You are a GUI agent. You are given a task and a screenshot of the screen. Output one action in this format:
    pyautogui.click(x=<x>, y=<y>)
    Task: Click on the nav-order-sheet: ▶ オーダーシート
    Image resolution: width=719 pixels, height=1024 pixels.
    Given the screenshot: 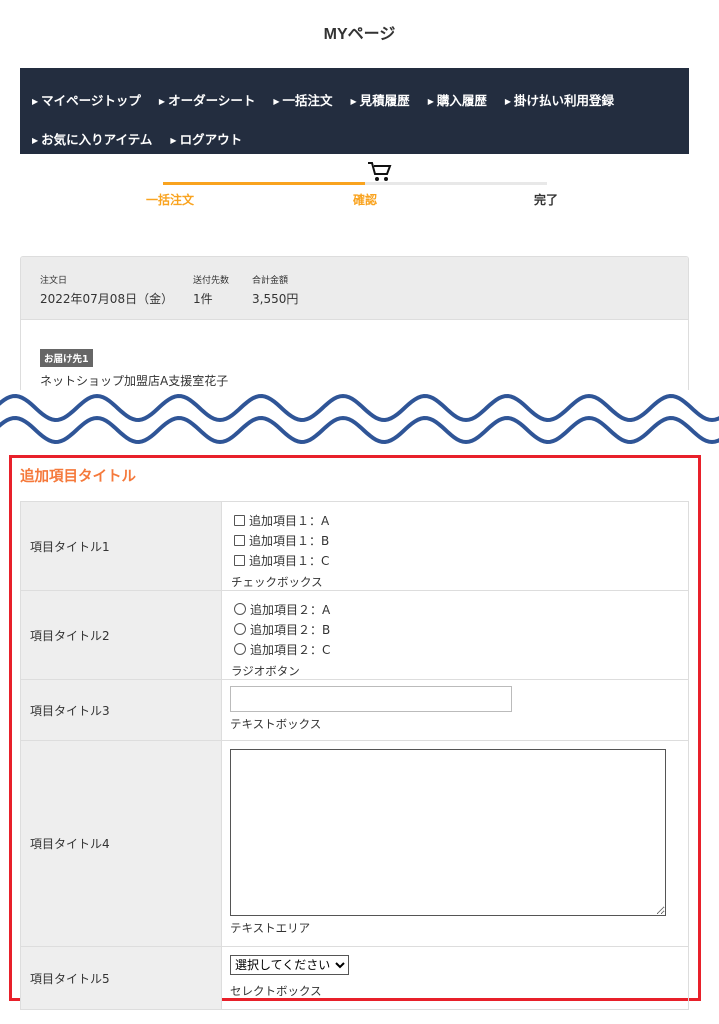 What is the action you would take?
    pyautogui.click(x=207, y=99)
    